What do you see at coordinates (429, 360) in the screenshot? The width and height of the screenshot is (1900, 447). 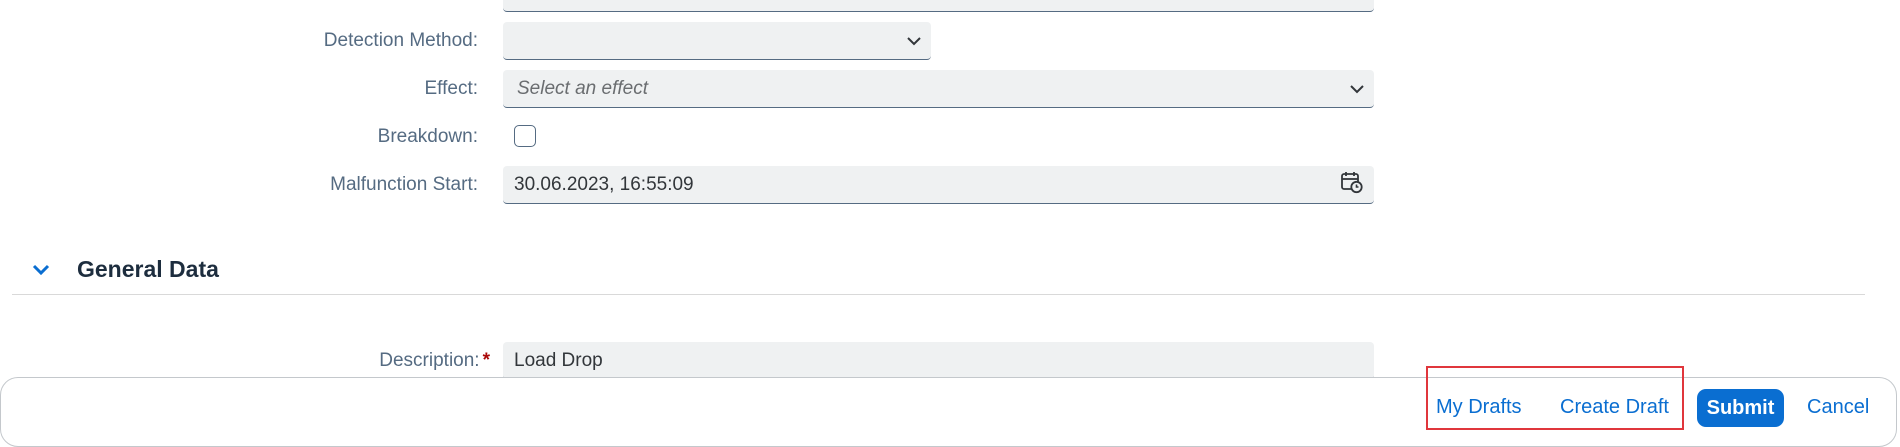 I see `description-label-text: Description:` at bounding box center [429, 360].